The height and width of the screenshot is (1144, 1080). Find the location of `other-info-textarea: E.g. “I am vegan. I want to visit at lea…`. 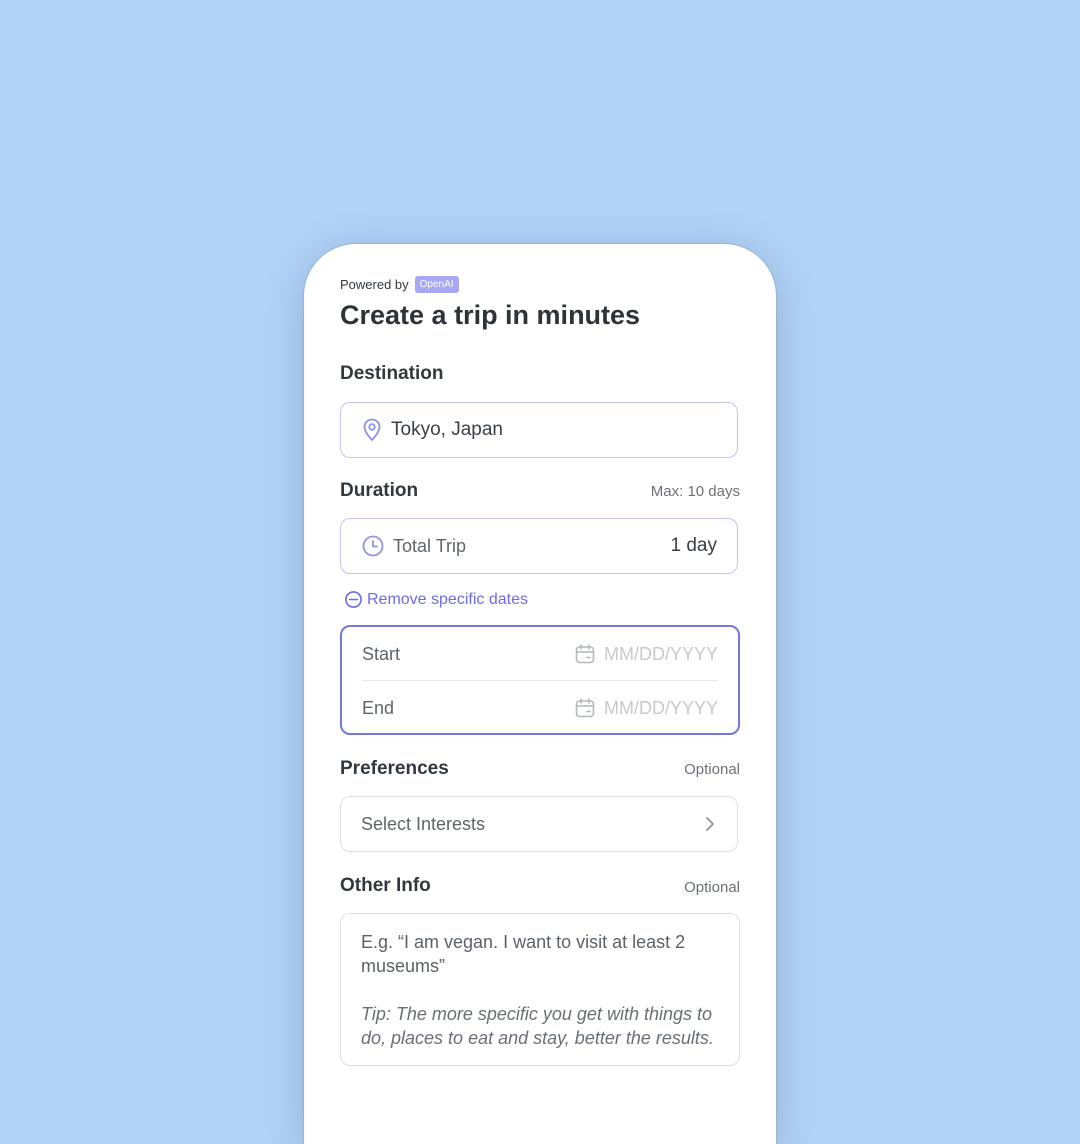

other-info-textarea: E.g. “I am vegan. I want to visit at lea… is located at coordinates (540, 989).